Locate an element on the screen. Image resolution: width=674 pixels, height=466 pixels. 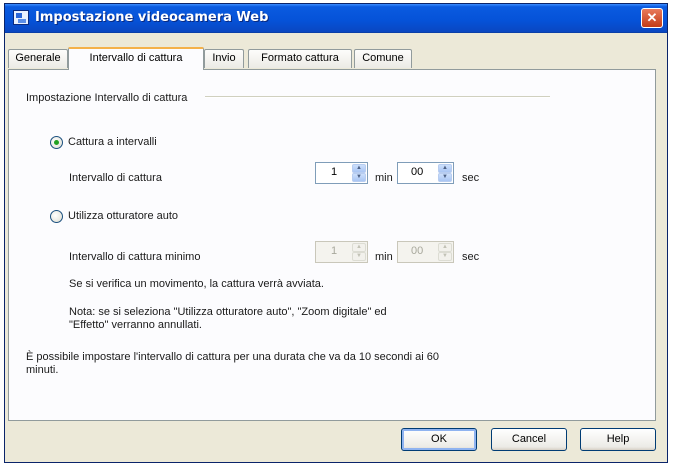
tab-intervallo-di-cattura: Intervallo di cattura is located at coordinates (136, 58).